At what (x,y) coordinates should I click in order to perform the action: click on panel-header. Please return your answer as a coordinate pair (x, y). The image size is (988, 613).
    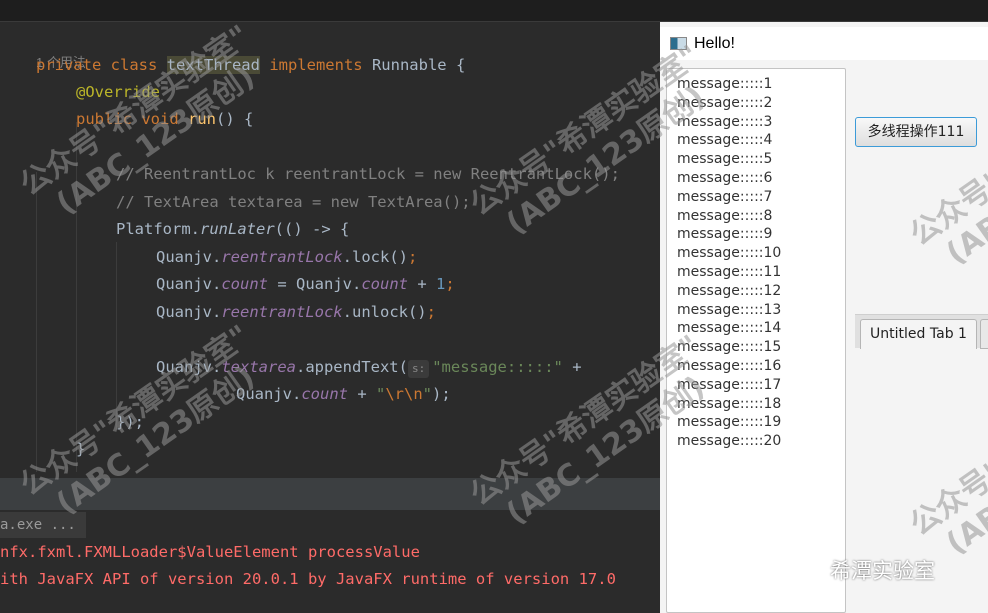
    Looking at the image, I should click on (330, 494).